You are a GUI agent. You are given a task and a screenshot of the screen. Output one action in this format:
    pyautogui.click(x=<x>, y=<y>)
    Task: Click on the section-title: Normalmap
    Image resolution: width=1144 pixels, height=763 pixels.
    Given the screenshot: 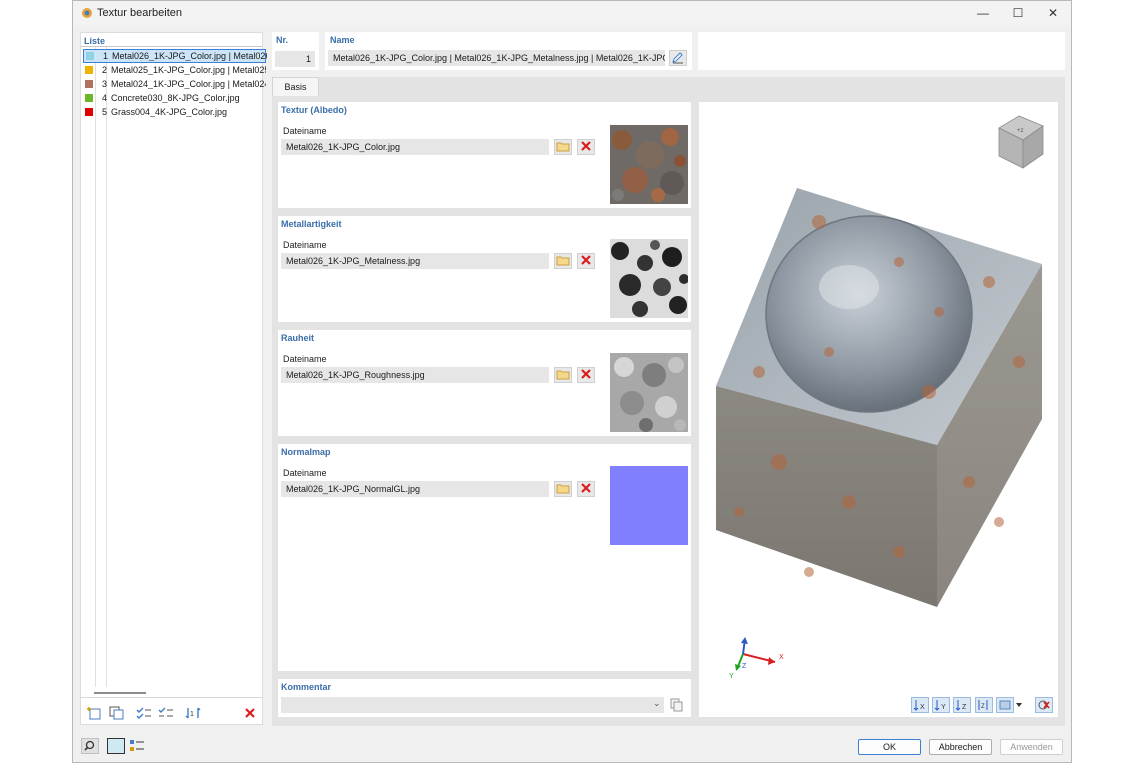 What is the action you would take?
    pyautogui.click(x=306, y=452)
    